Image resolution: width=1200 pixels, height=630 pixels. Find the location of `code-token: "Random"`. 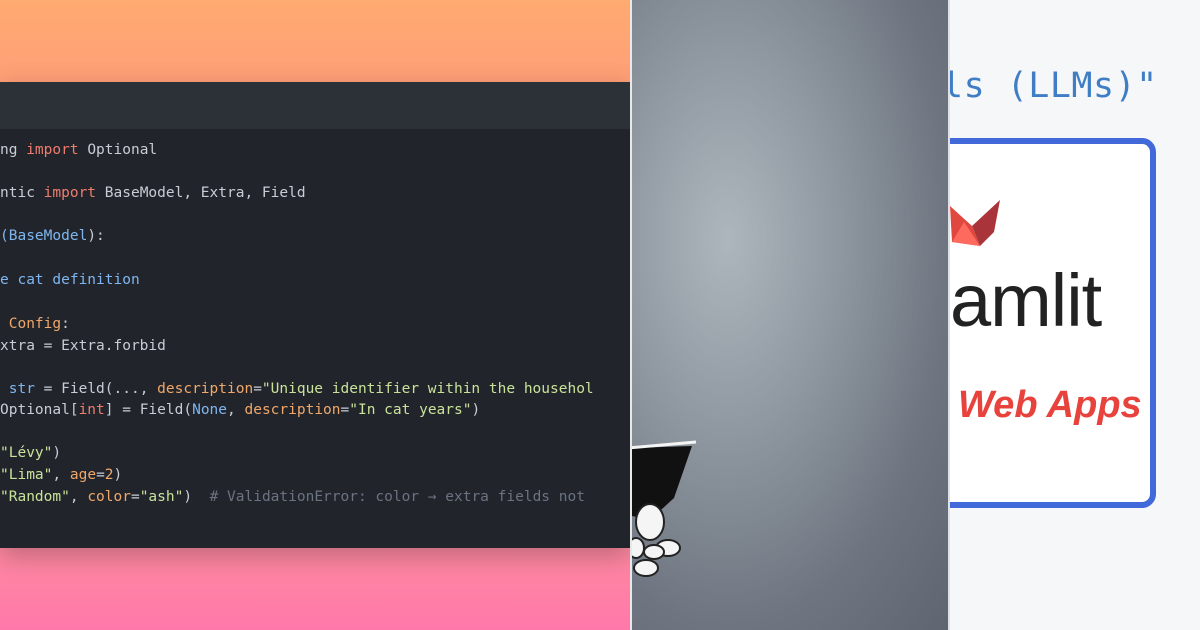

code-token: "Random" is located at coordinates (35, 497).